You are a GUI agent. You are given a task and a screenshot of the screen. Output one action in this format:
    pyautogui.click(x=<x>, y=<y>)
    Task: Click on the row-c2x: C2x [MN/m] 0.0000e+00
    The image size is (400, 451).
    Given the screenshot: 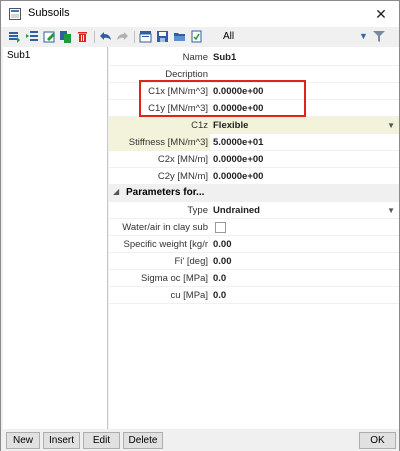 What is the action you would take?
    pyautogui.click(x=254, y=159)
    